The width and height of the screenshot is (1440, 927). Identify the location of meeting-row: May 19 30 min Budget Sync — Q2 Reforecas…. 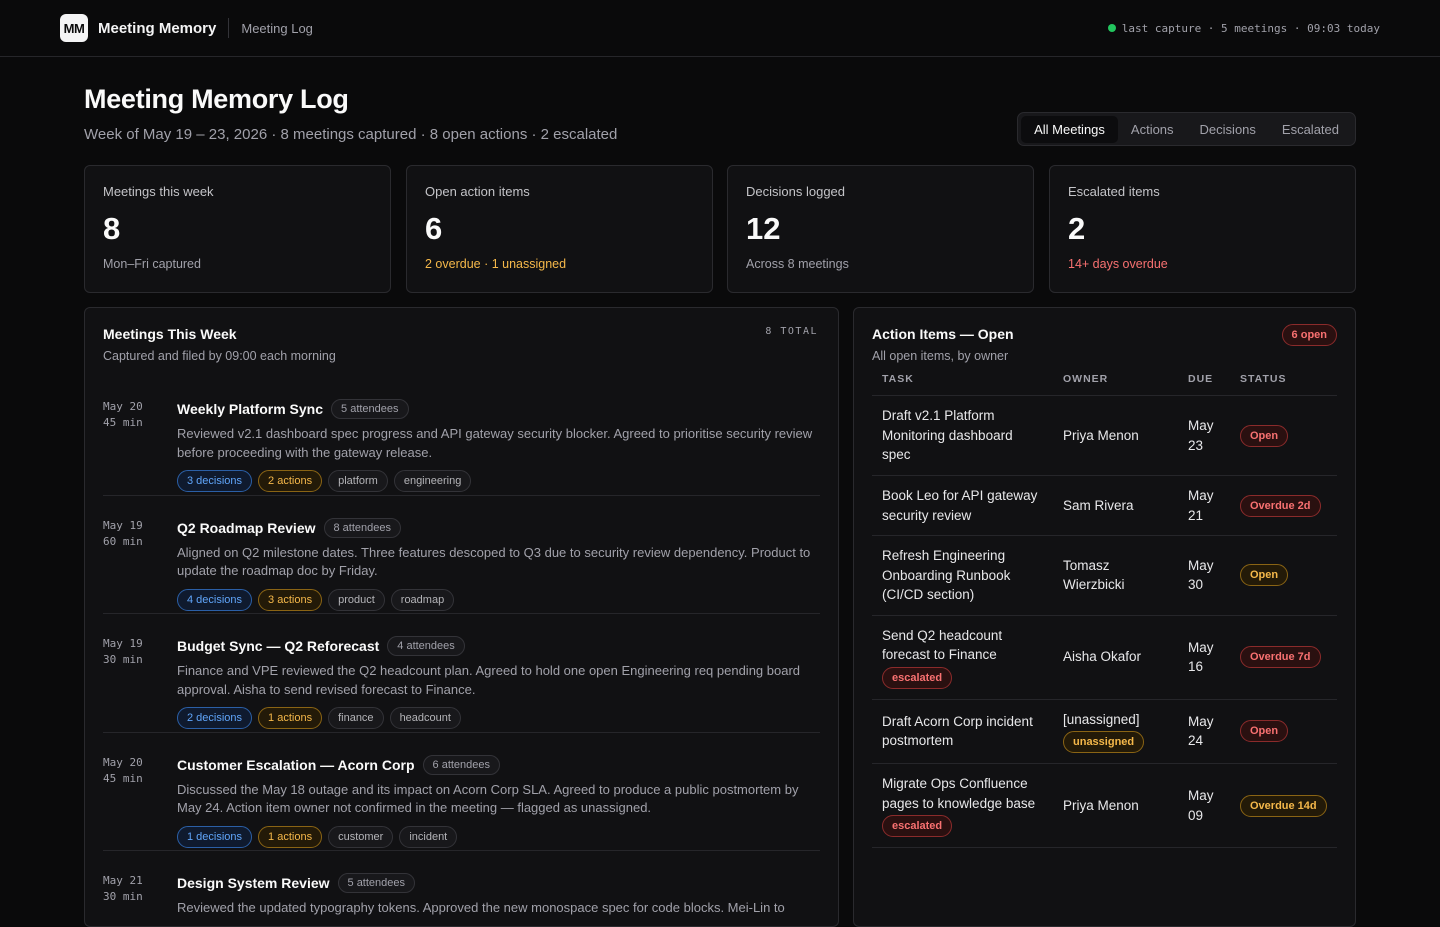
(461, 673).